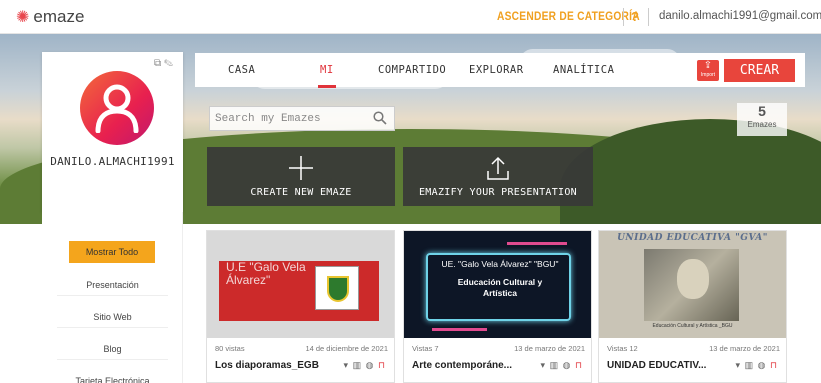 The width and height of the screenshot is (821, 383). What do you see at coordinates (163, 63) in the screenshot?
I see `edit-profile-icon: ⧉ ✎` at bounding box center [163, 63].